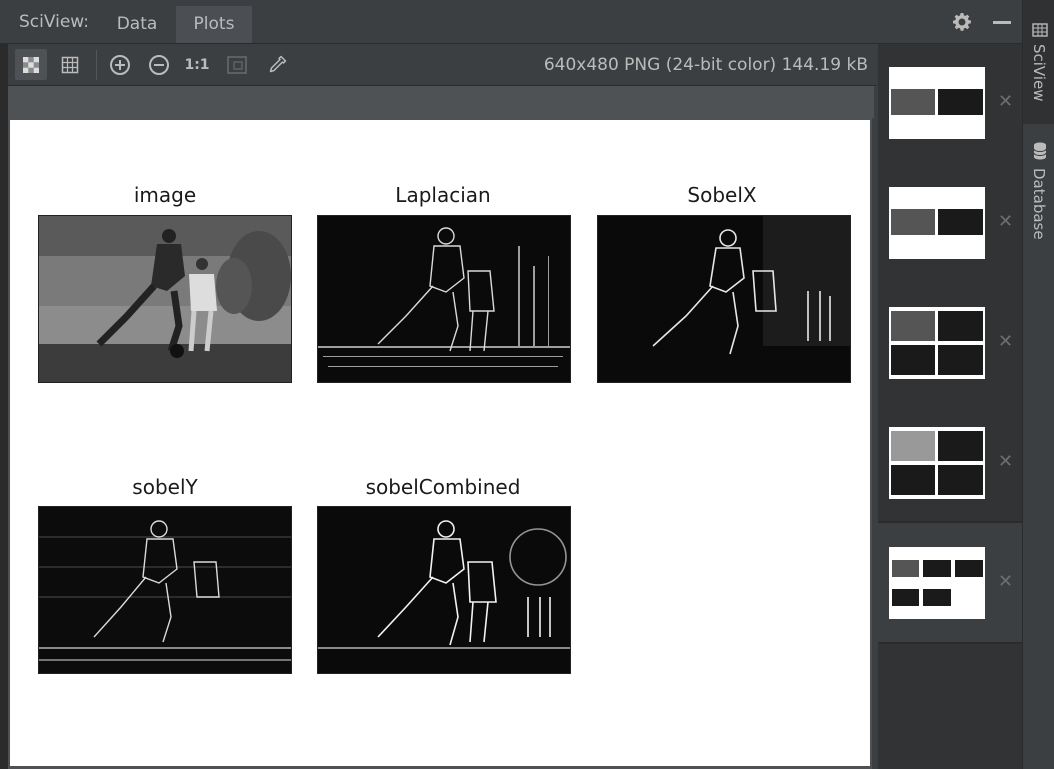 The width and height of the screenshot is (1054, 769). What do you see at coordinates (165, 487) in the screenshot?
I see `subplot-title-sobely: sobelY` at bounding box center [165, 487].